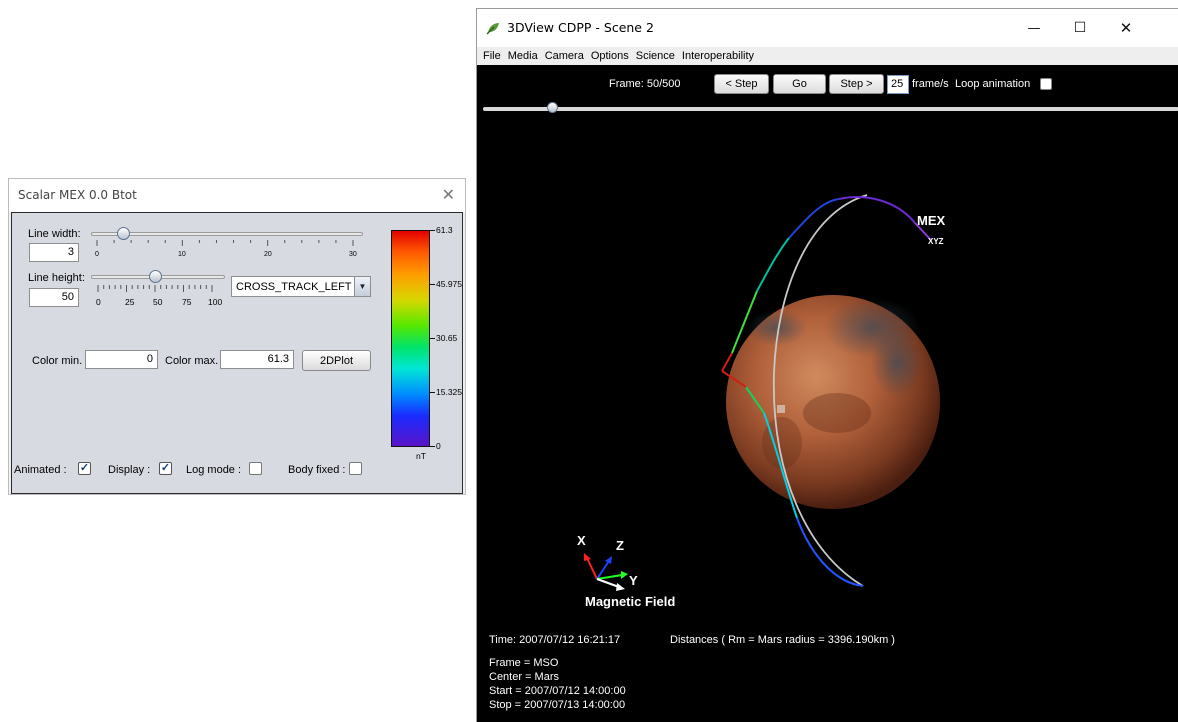 The image size is (1178, 722). I want to click on close-icon: ✕, so click(1126, 28).